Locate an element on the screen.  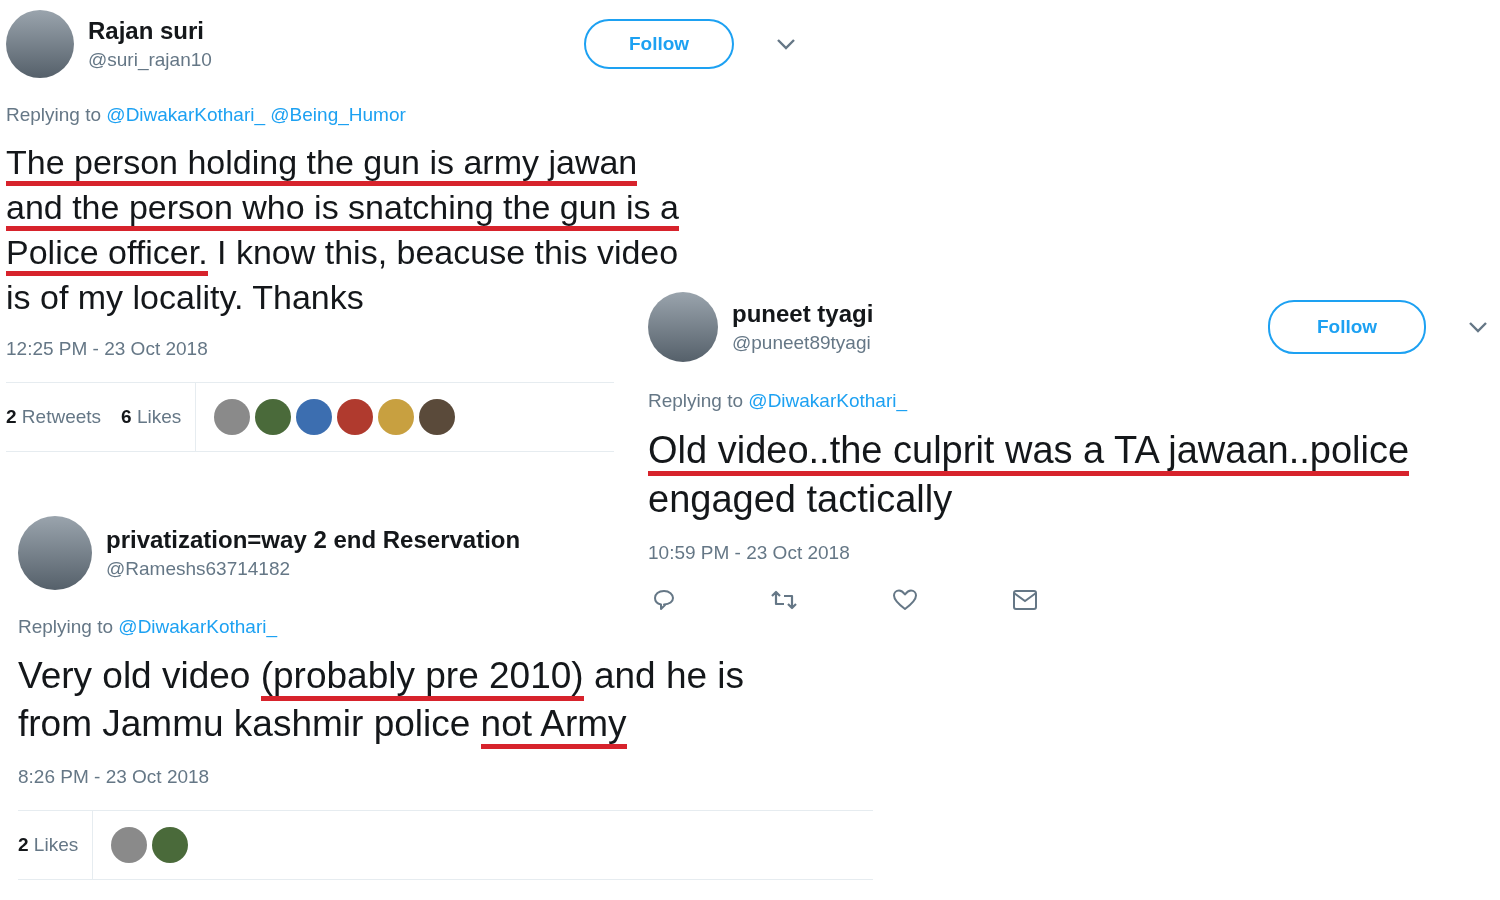
tweet-text: Old video..the culprit was a TA jawaan..police engaged tactically is located at coordinates (1029, 475).